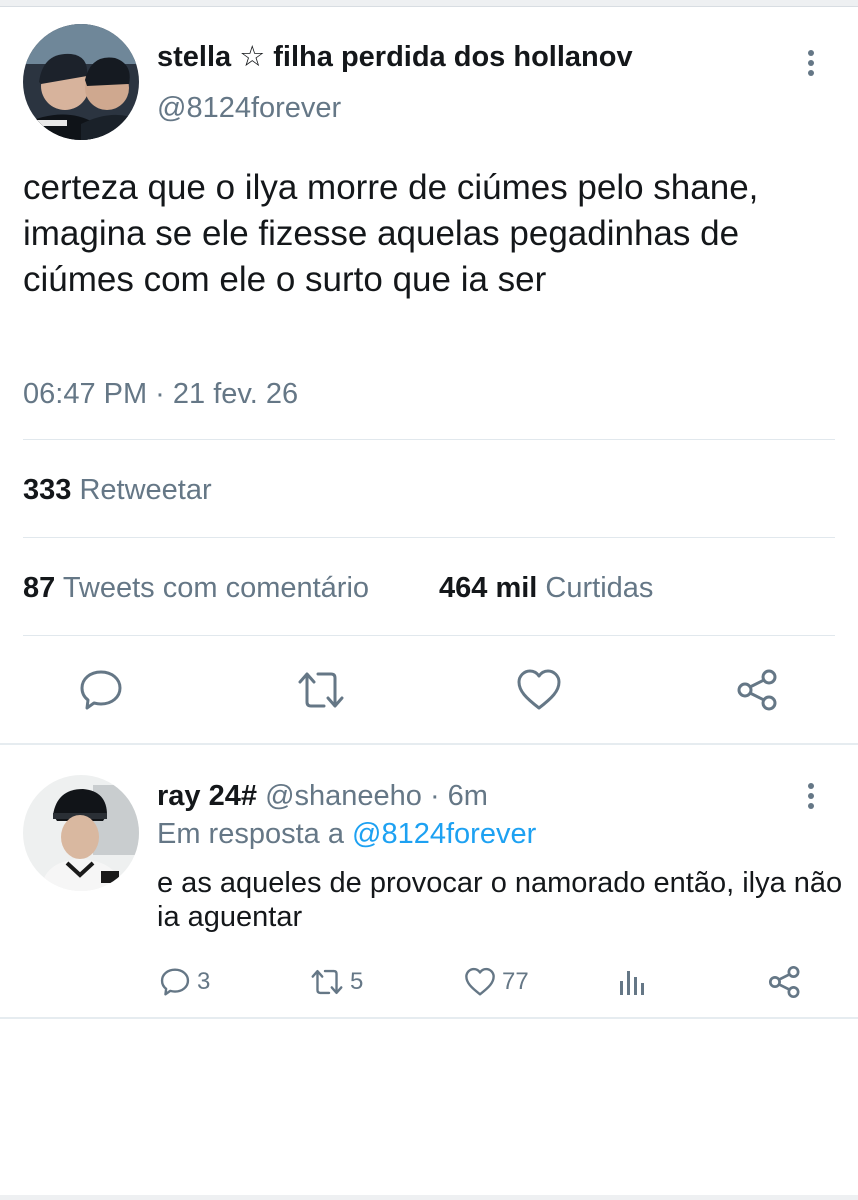 The width and height of the screenshot is (858, 1200). I want to click on retweet-count: 5, so click(357, 981).